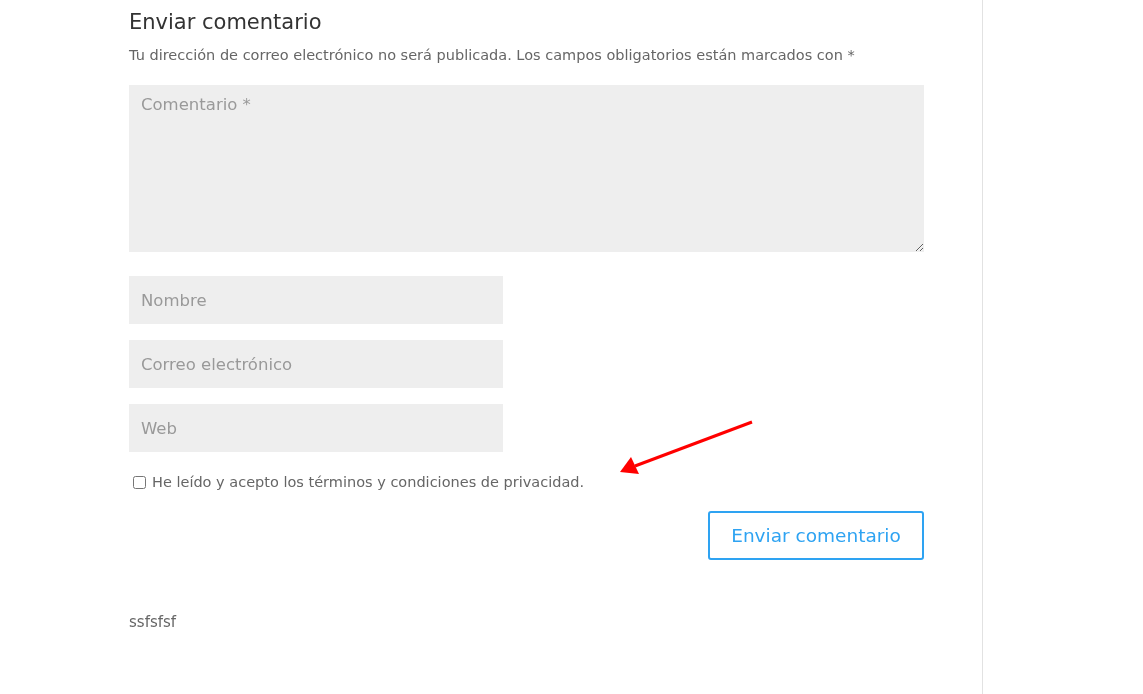 Image resolution: width=1143 pixels, height=694 pixels. What do you see at coordinates (316, 364) in the screenshot?
I see `input-field: Correo electrónico` at bounding box center [316, 364].